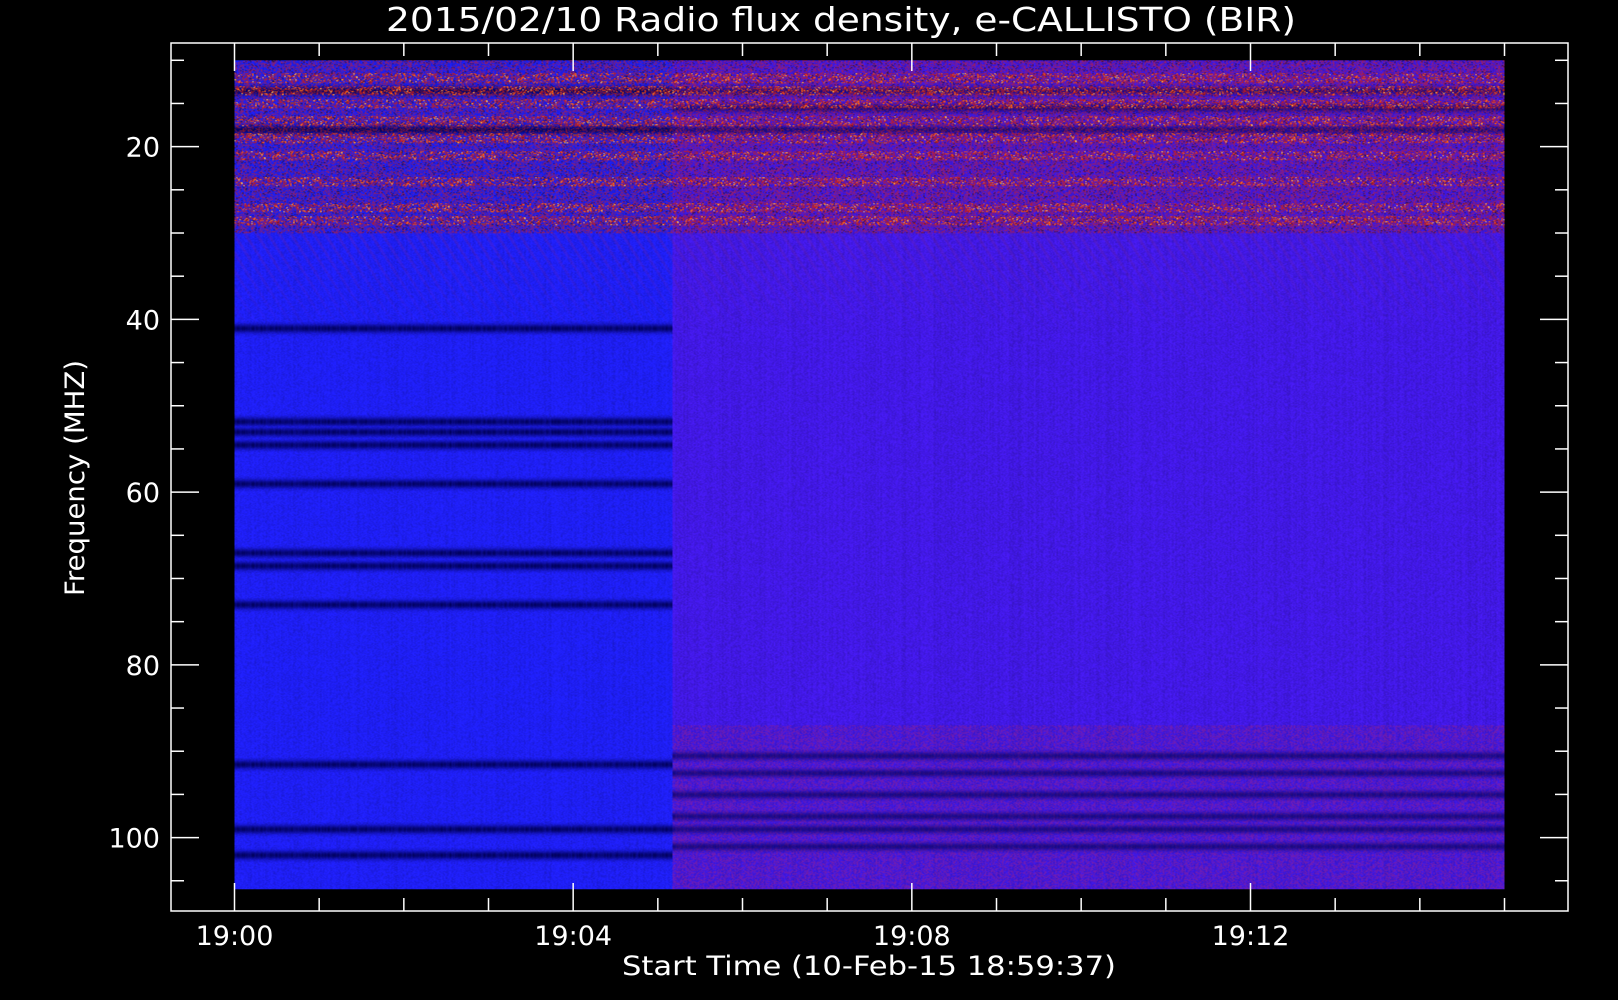 The height and width of the screenshot is (1000, 1618). Describe the element at coordinates (143, 320) in the screenshot. I see `y-tick-label: 40` at that location.